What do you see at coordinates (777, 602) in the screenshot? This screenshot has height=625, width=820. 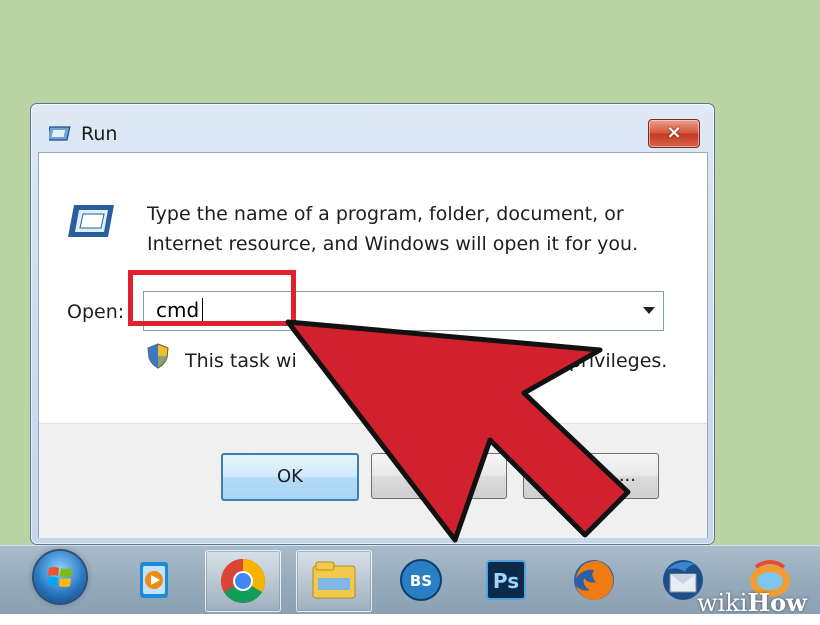 I see `watermark-how: How` at bounding box center [777, 602].